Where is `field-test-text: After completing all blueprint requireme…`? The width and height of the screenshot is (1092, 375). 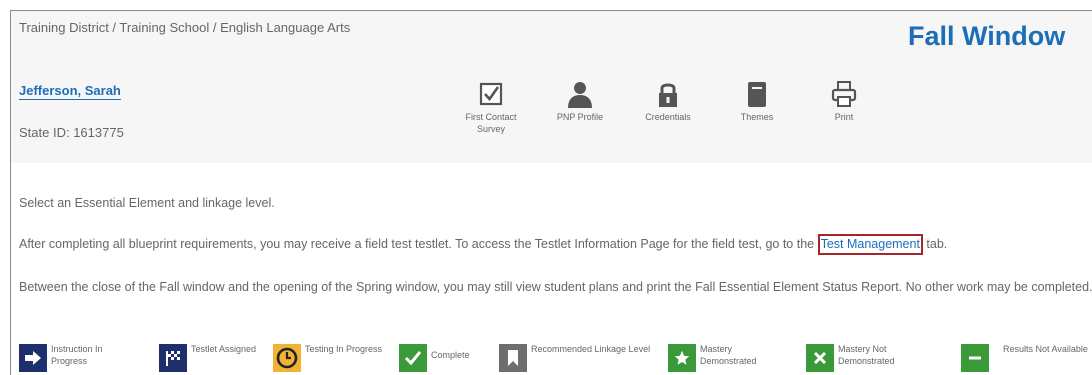
field-test-text: After completing all blueprint requireme… is located at coordinates (418, 244).